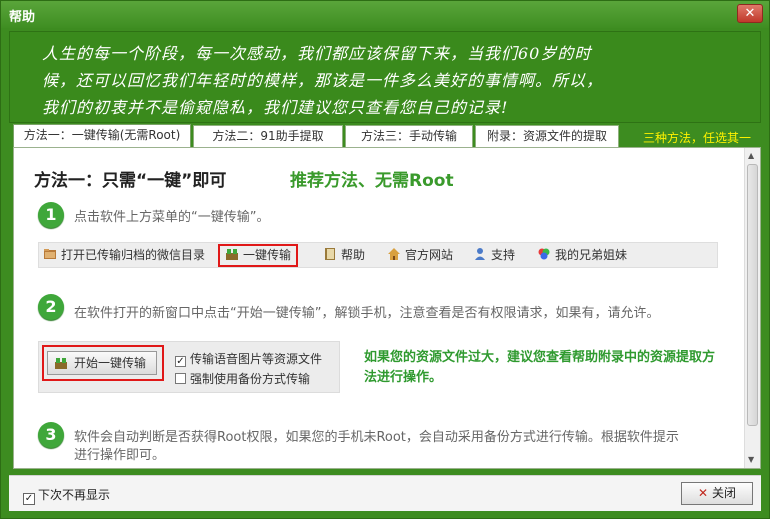 The image size is (770, 519). Describe the element at coordinates (66, 495) in the screenshot. I see `dont-show-again-checkbox: ✓ 下次不再显示` at that location.